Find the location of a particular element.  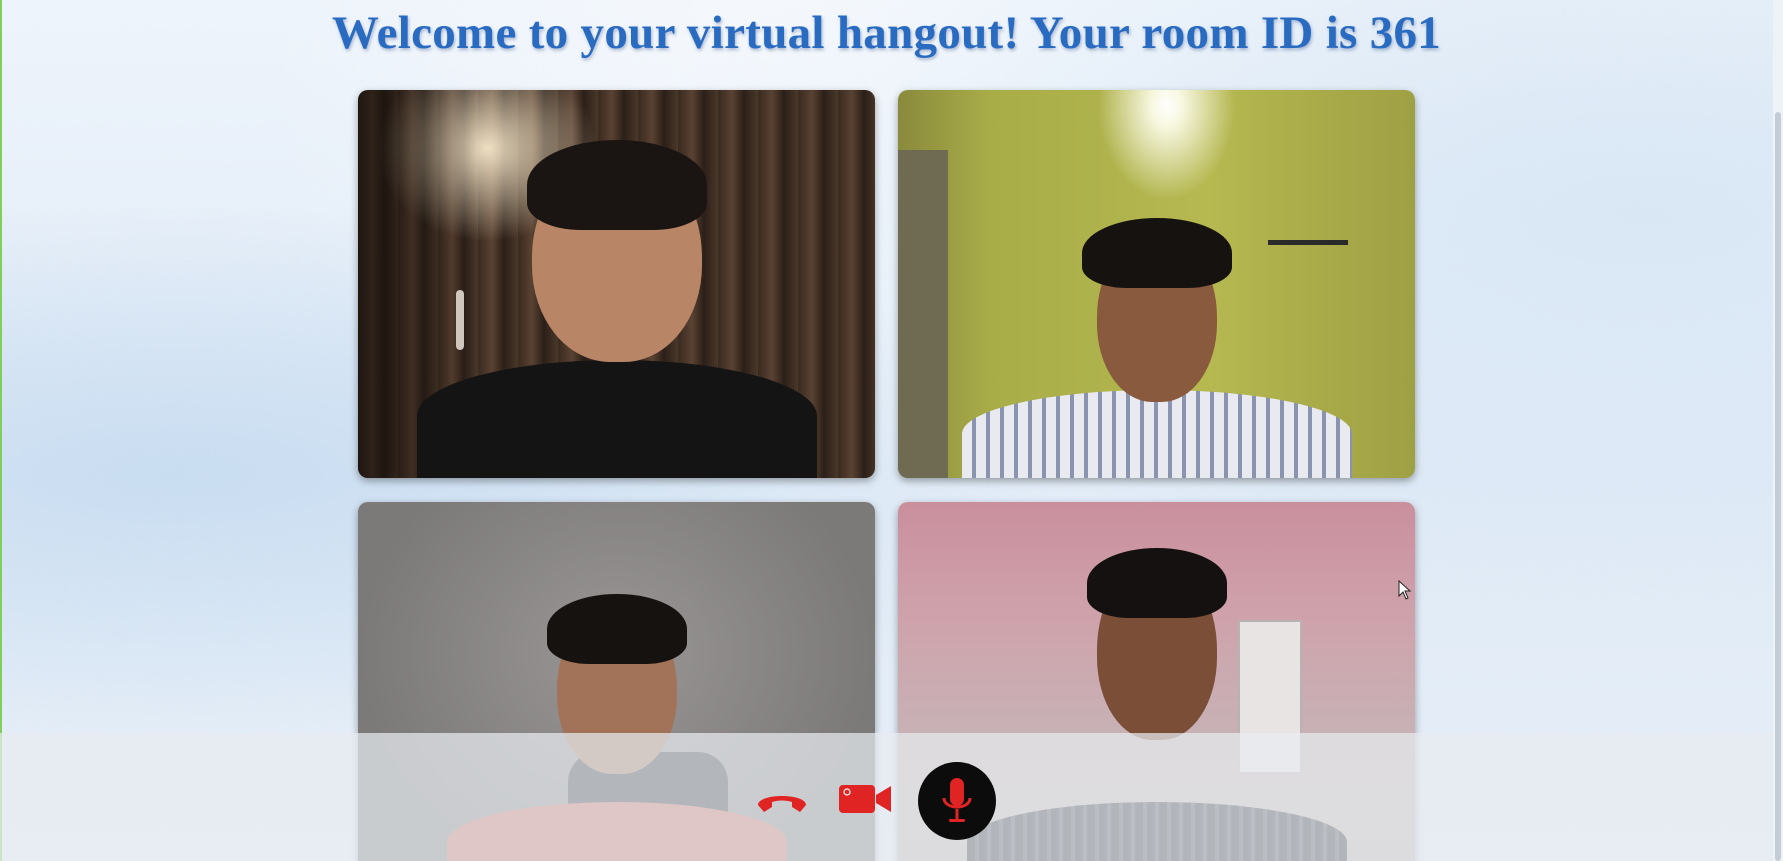

camera-toggle-button is located at coordinates (865, 799).